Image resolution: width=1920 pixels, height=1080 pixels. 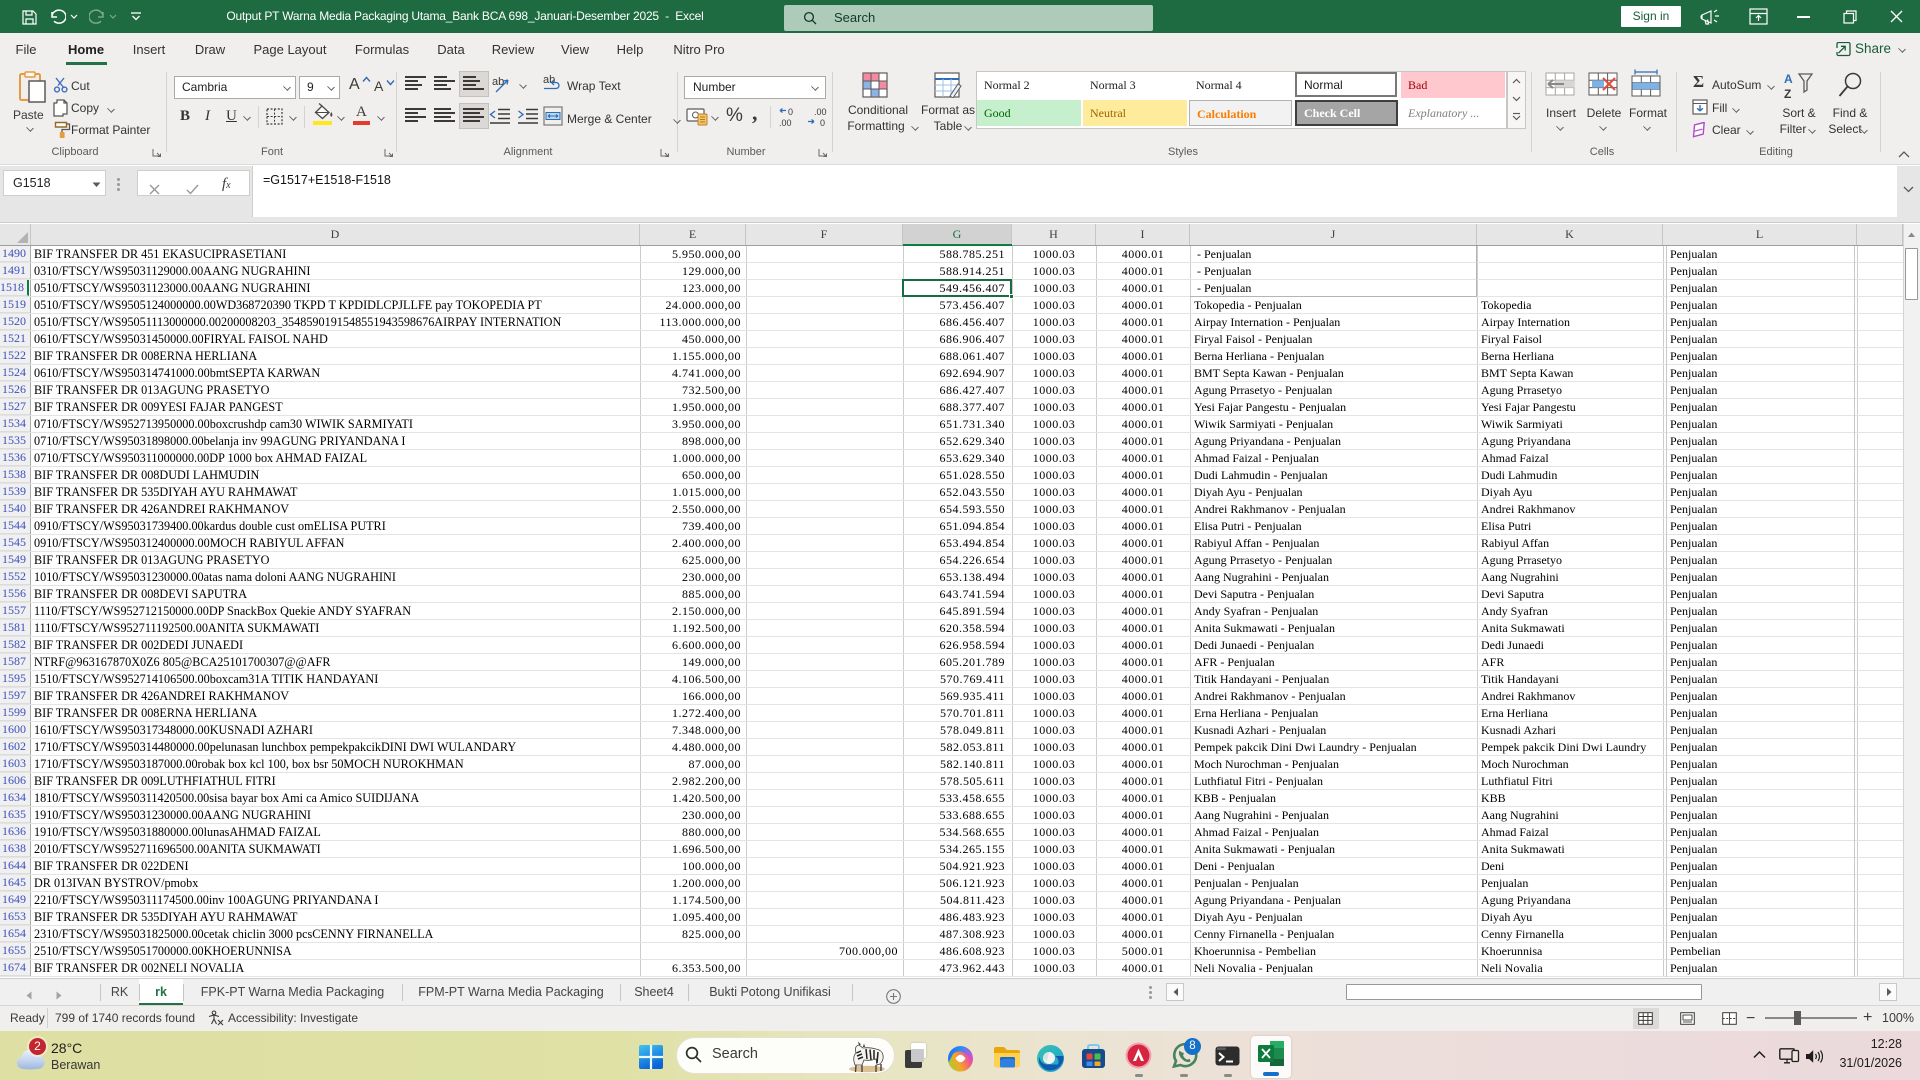 What do you see at coordinates (1787, 94) in the screenshot?
I see `svg-text: Z` at bounding box center [1787, 94].